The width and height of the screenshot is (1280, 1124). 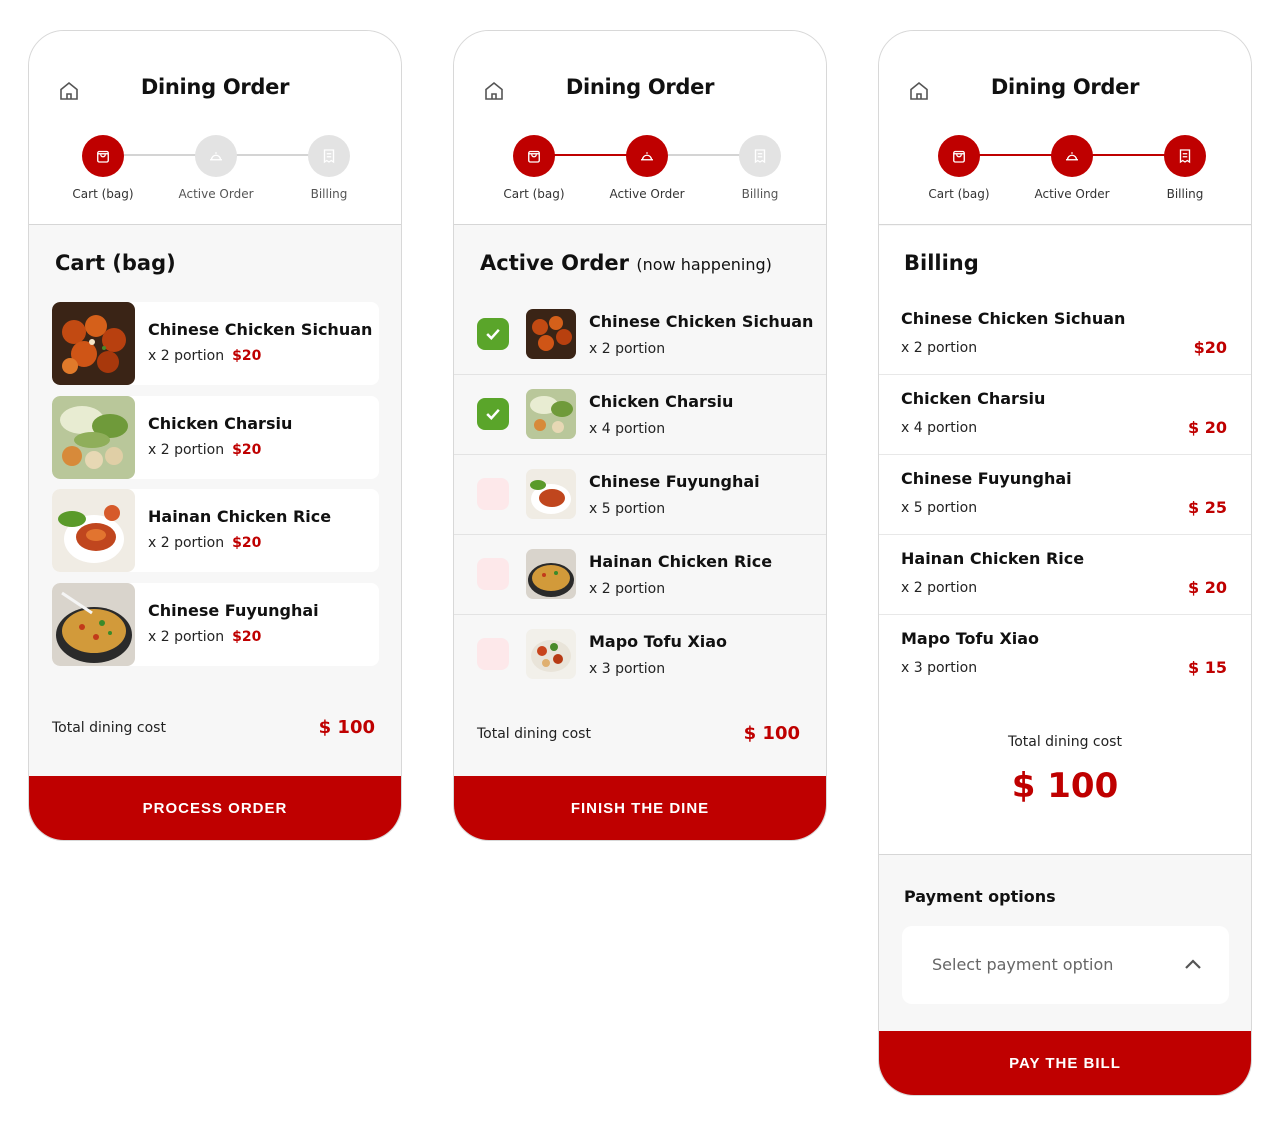 What do you see at coordinates (640, 415) in the screenshot?
I see `order-row: Chicken Charsiu x 4 portion` at bounding box center [640, 415].